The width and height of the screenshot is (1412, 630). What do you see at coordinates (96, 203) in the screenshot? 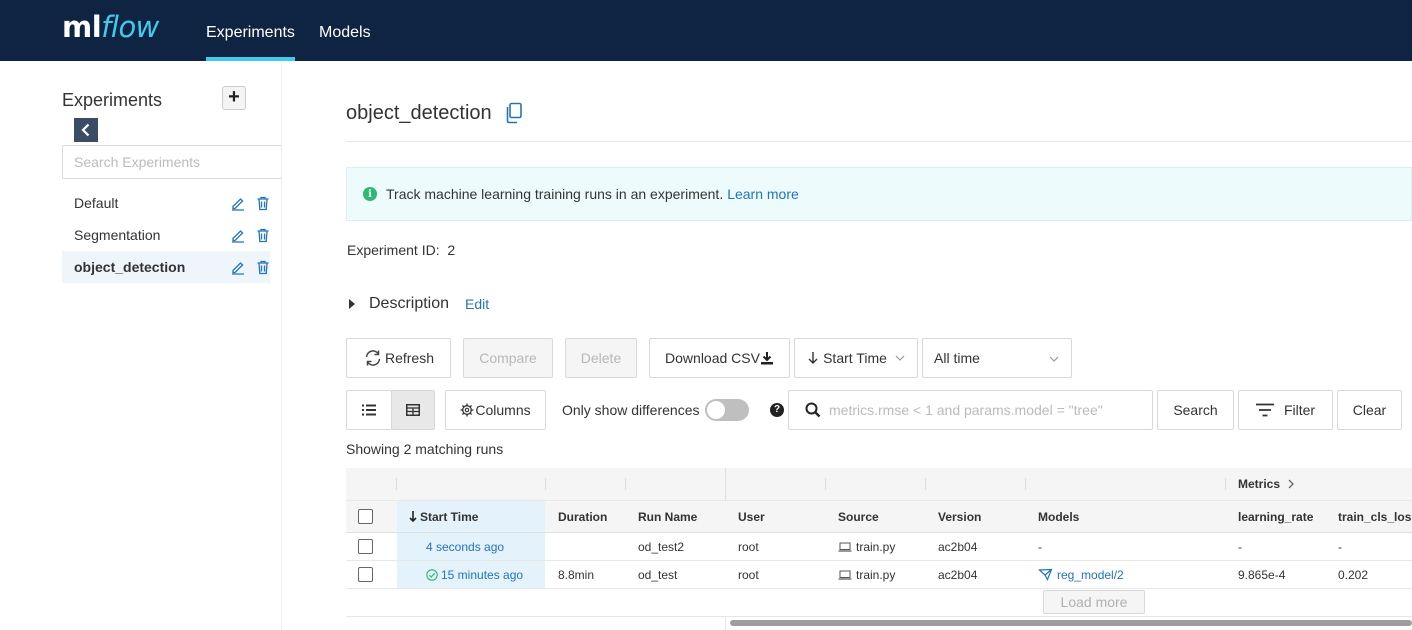
I see `sidebar-item-label: Default` at bounding box center [96, 203].